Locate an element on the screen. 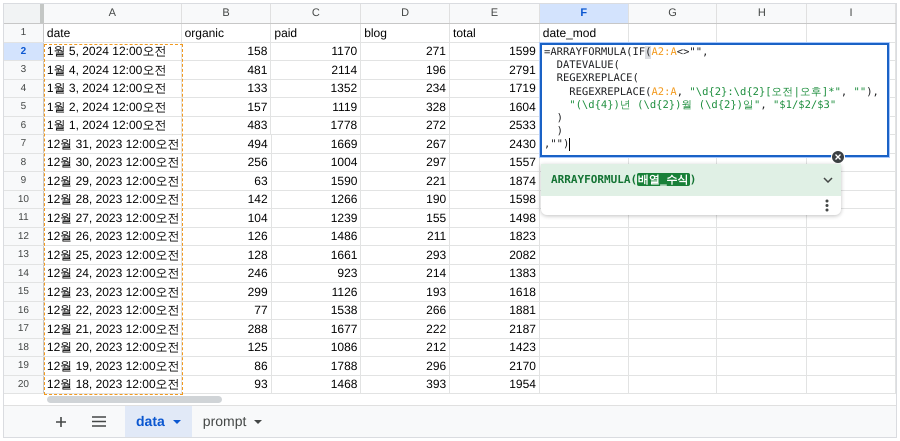  chevron-down-icon is located at coordinates (828, 180).